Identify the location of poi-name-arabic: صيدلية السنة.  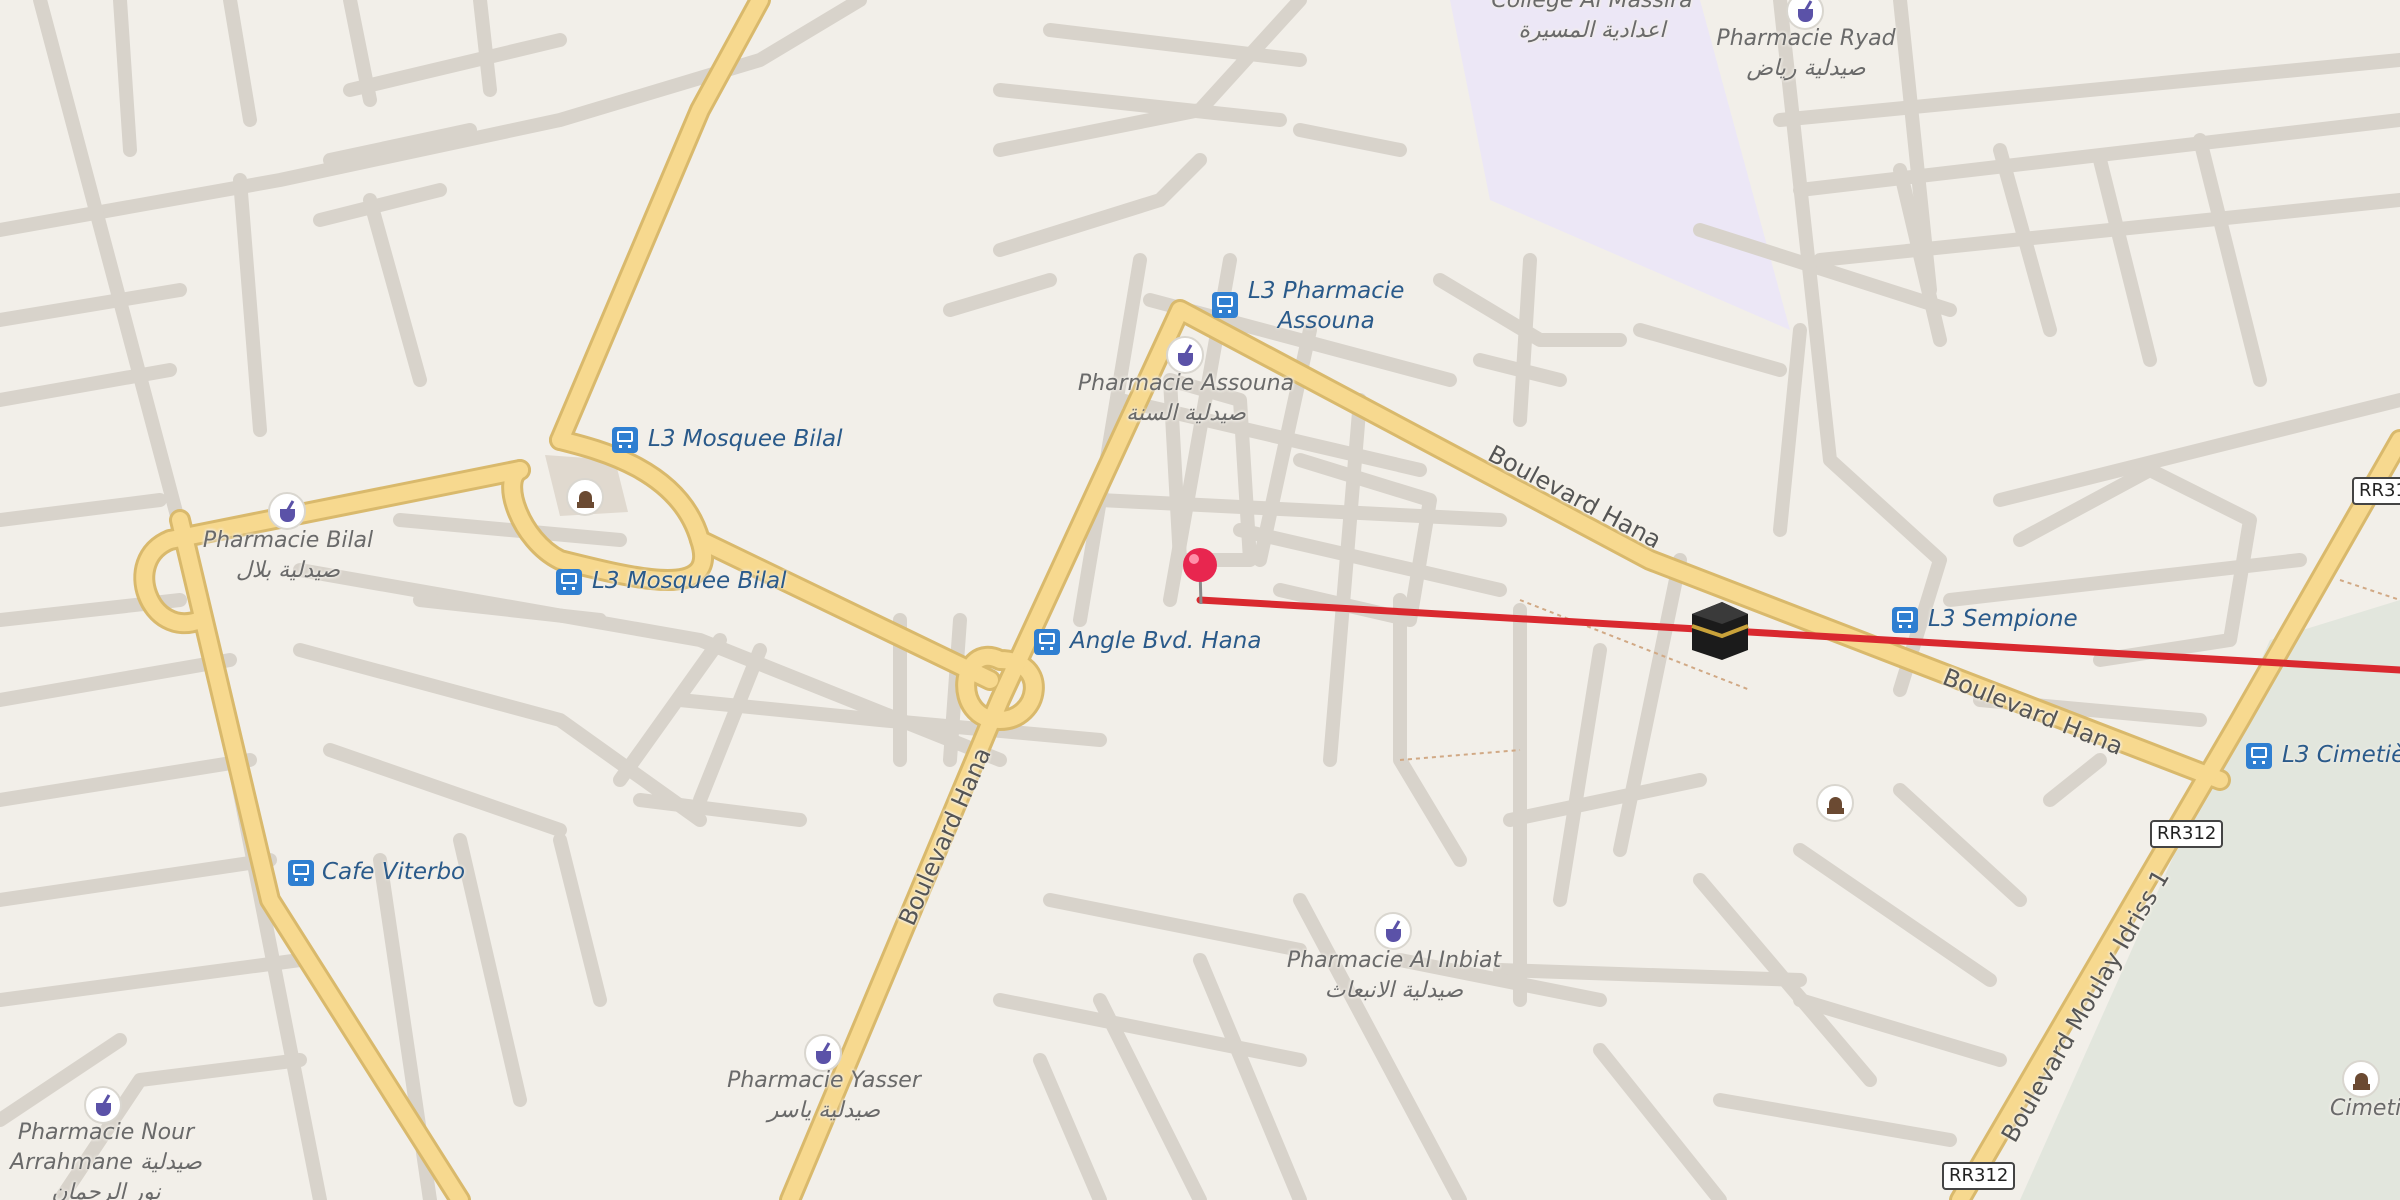
(1186, 413).